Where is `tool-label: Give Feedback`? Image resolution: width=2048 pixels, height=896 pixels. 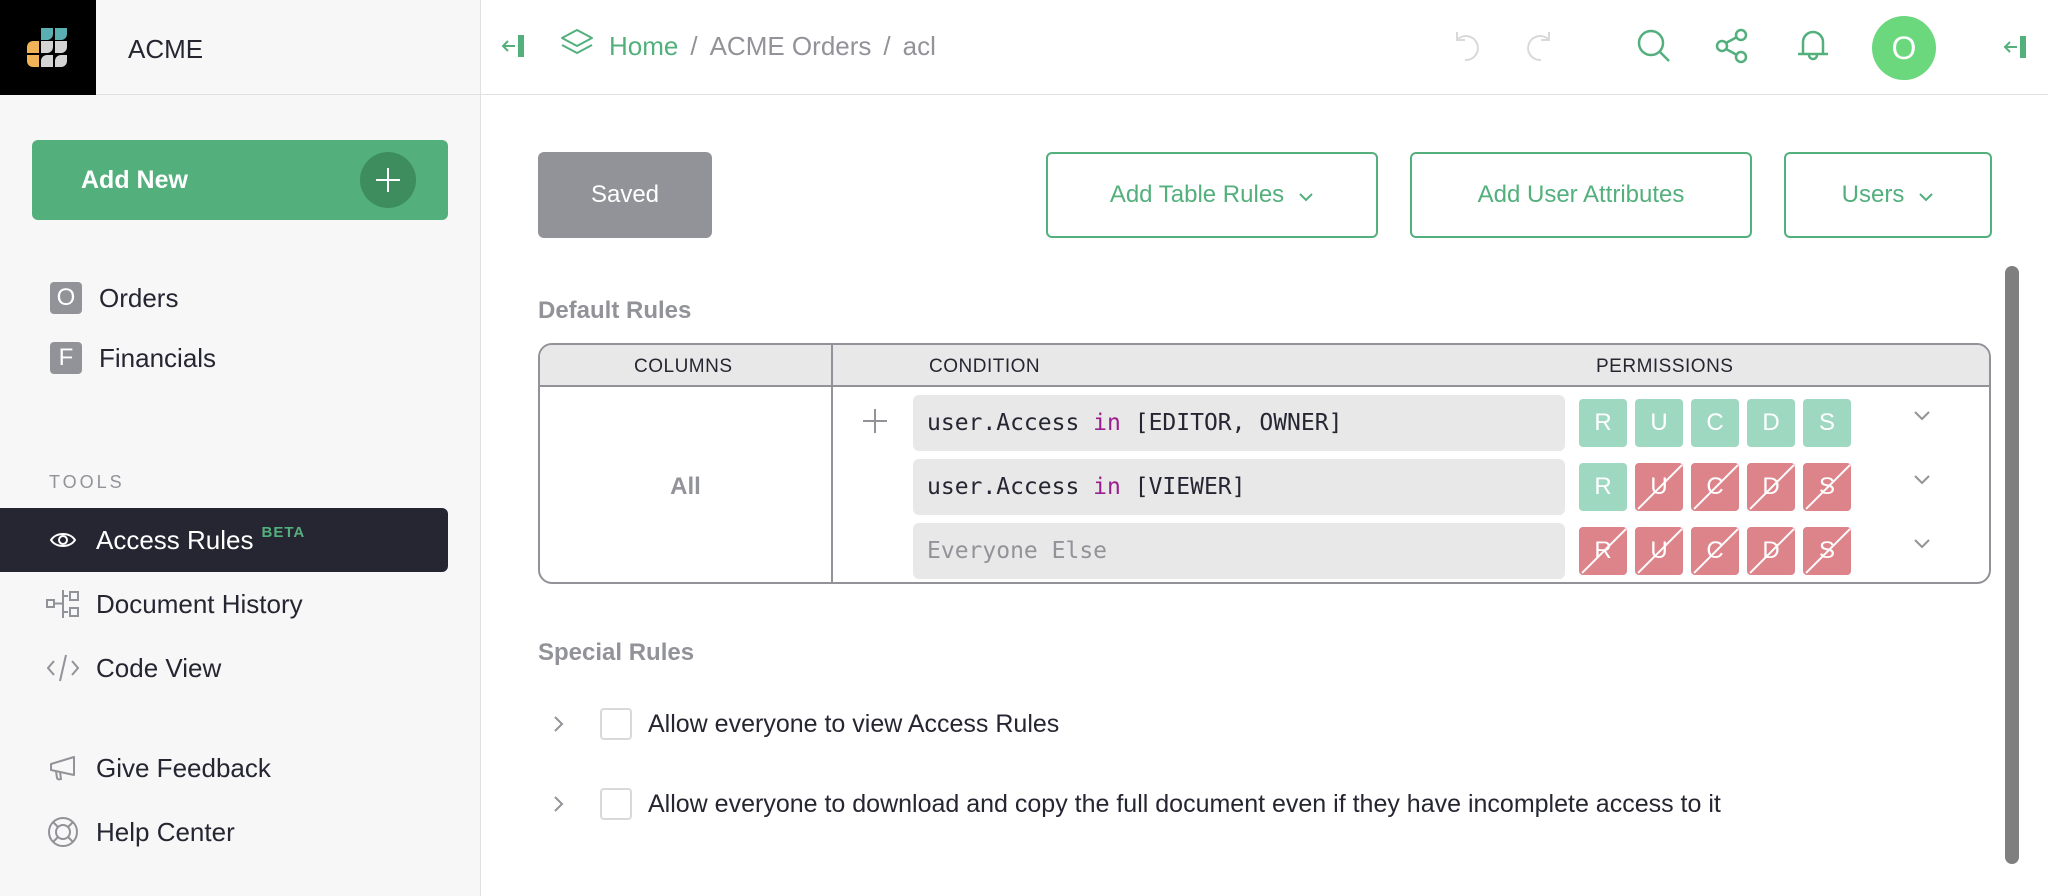 tool-label: Give Feedback is located at coordinates (183, 767).